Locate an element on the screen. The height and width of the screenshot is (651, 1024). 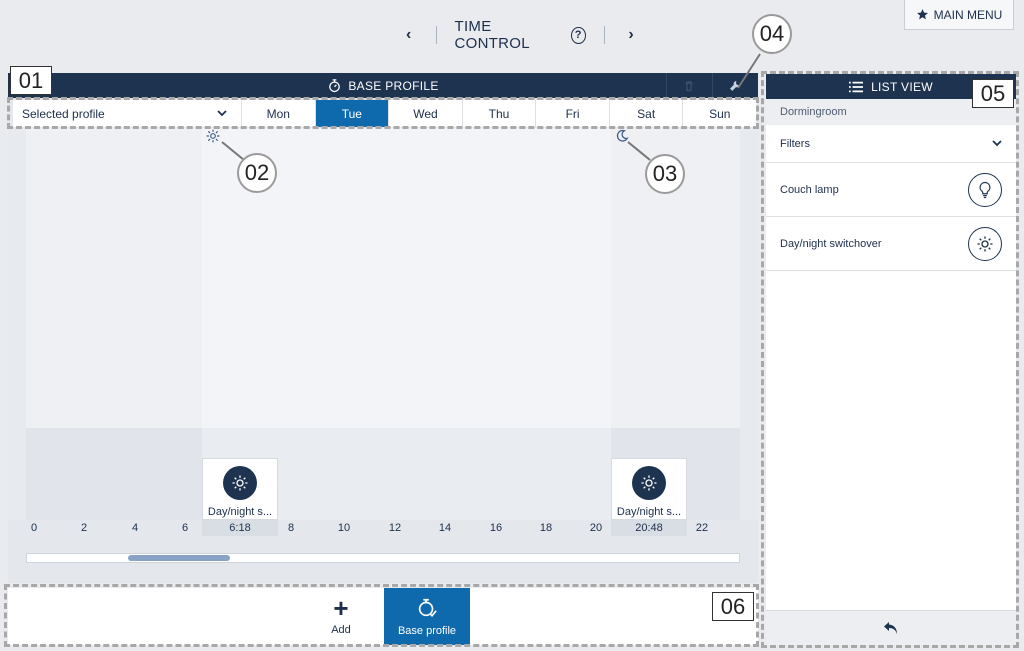
annotation-label-01: 01 is located at coordinates (31, 80).